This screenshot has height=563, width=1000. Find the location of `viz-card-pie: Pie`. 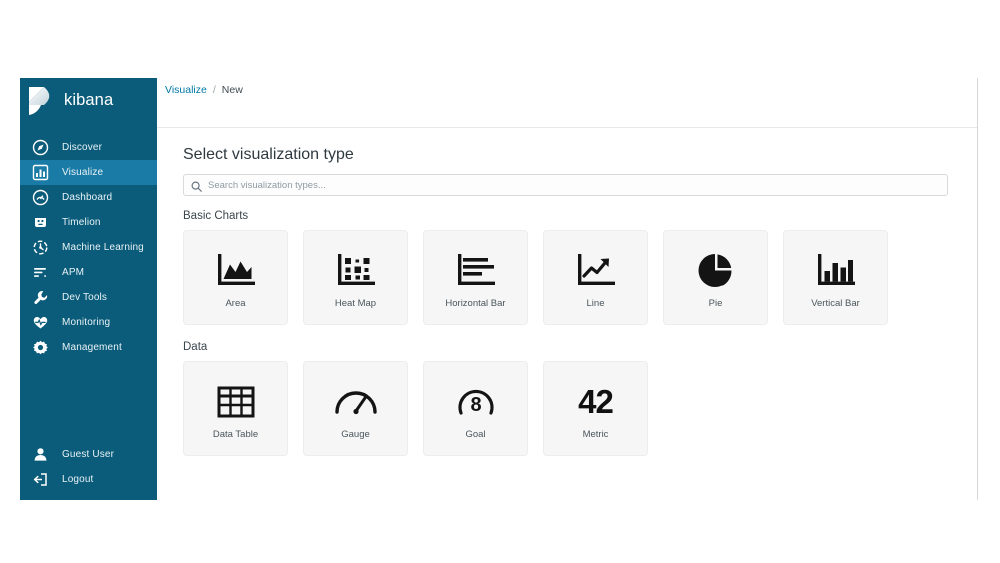

viz-card-pie: Pie is located at coordinates (715, 277).